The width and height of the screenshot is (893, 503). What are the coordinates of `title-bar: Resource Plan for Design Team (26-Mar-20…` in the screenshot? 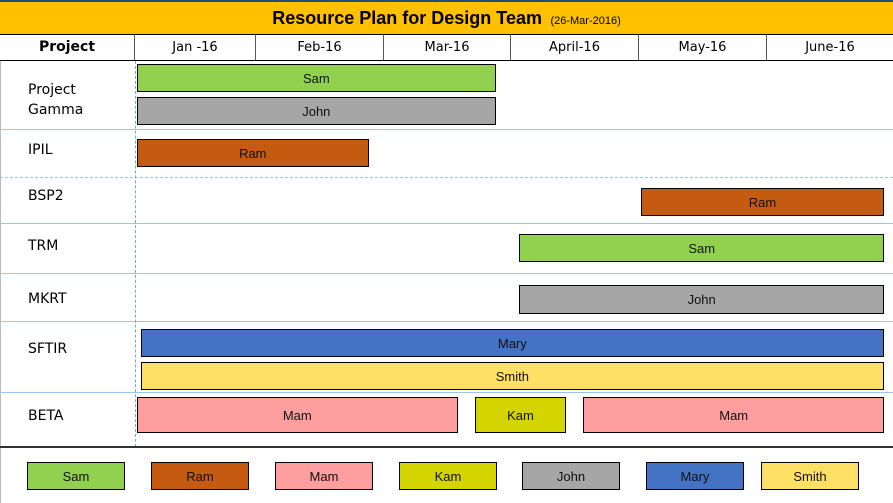 It's located at (446, 17).